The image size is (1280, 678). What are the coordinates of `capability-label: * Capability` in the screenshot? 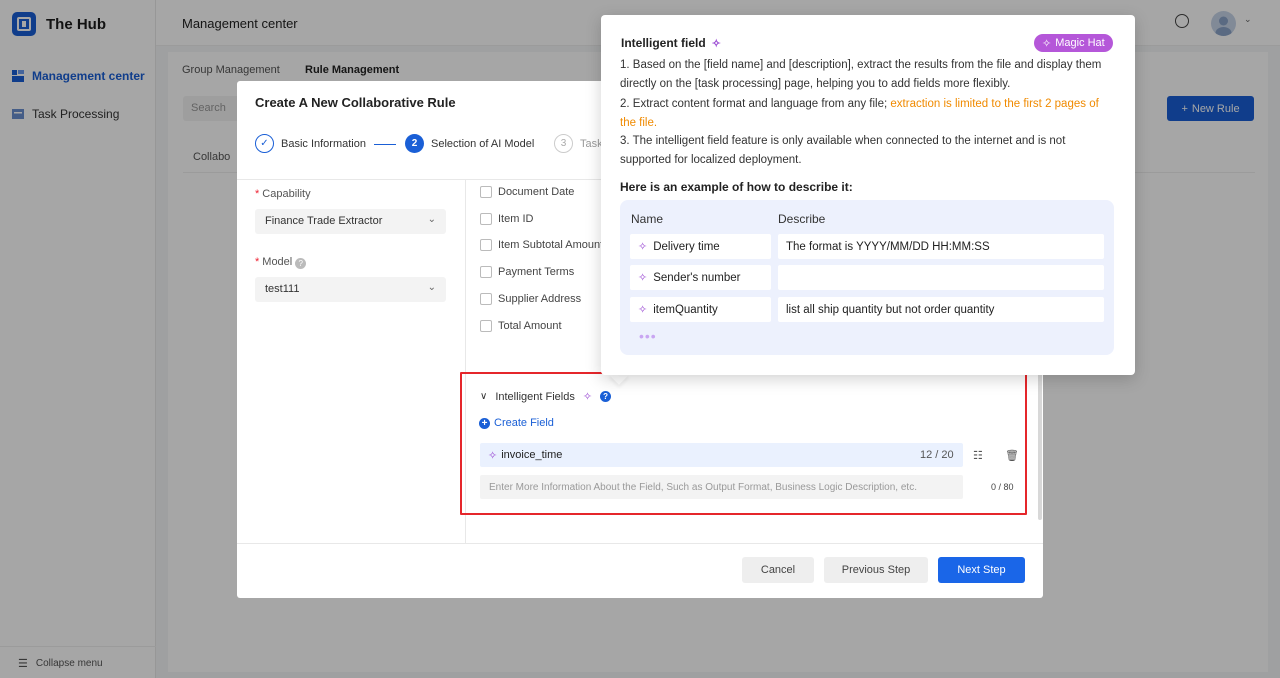 It's located at (283, 194).